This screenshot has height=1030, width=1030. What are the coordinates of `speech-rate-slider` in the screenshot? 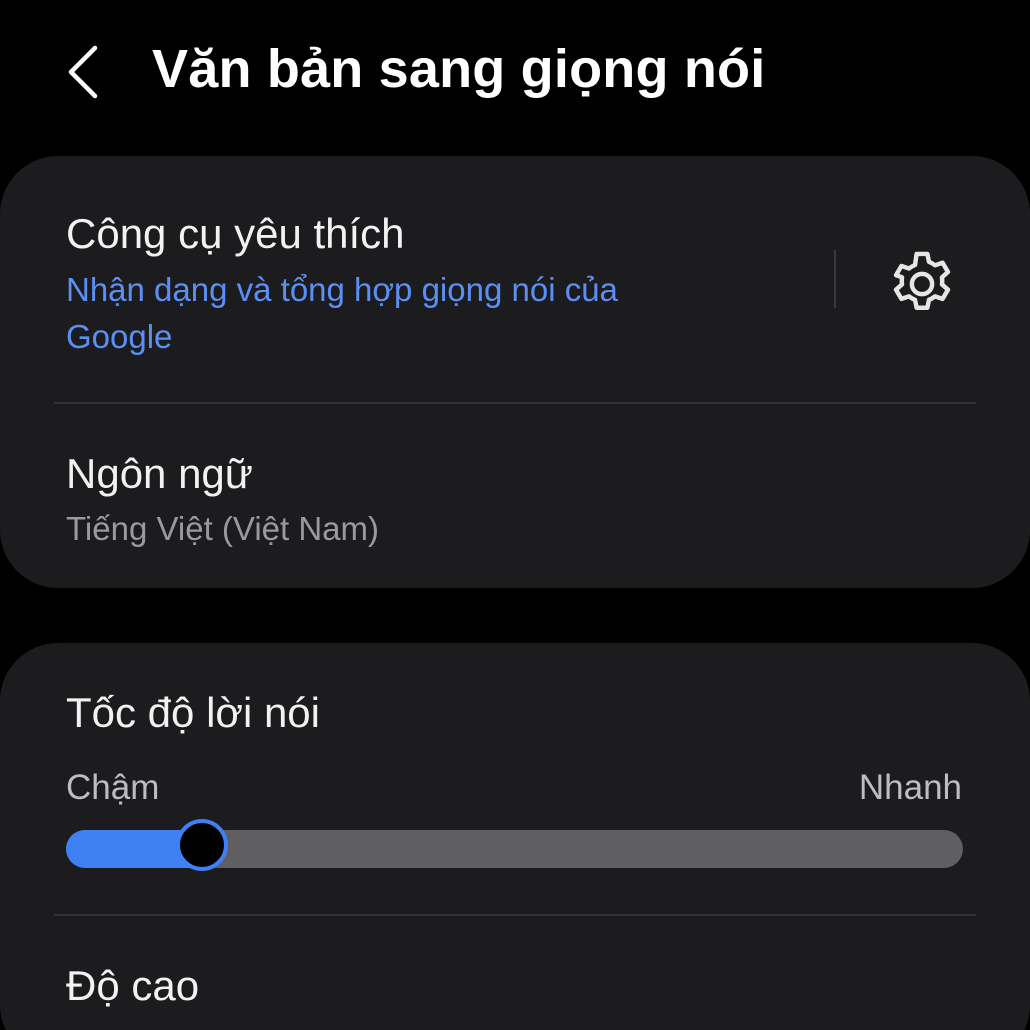 It's located at (514, 845).